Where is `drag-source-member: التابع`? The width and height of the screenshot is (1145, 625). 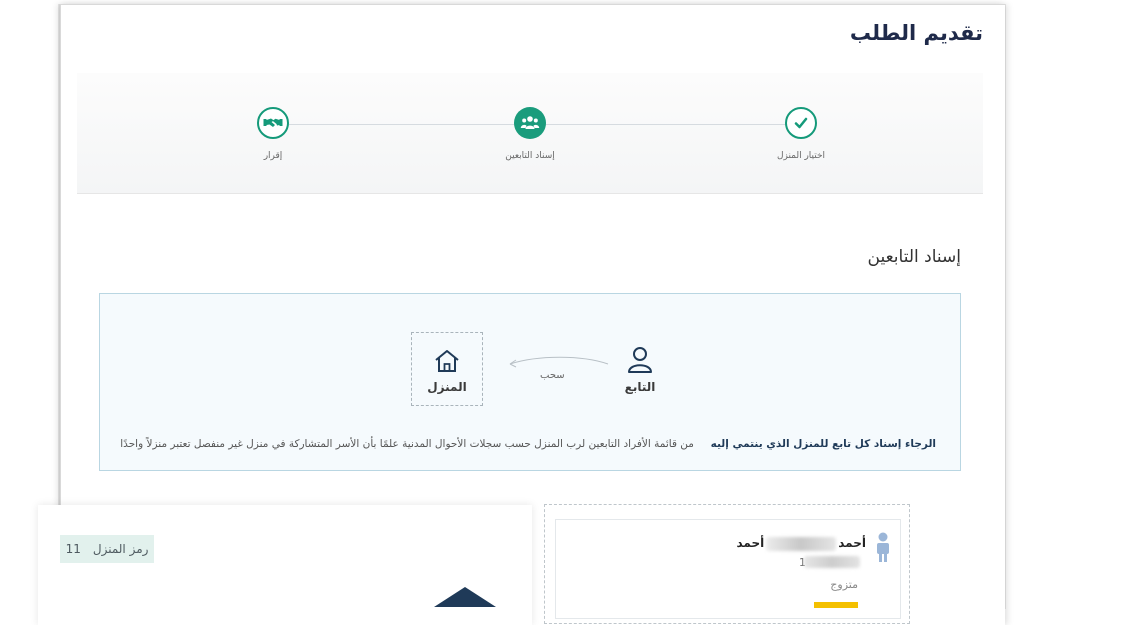 drag-source-member: التابع is located at coordinates (640, 370).